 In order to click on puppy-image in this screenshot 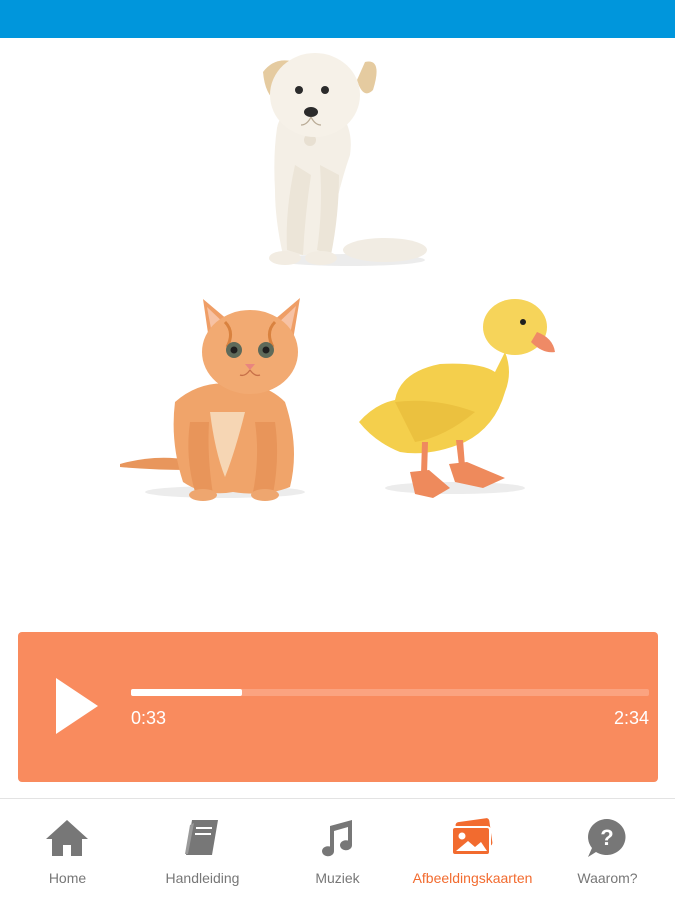, I will do `click(345, 159)`.